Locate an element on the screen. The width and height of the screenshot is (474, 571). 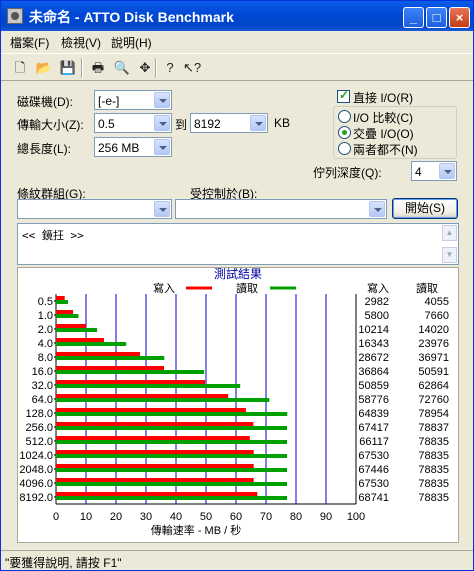
read-bar-2048.0 is located at coordinates (171, 470).